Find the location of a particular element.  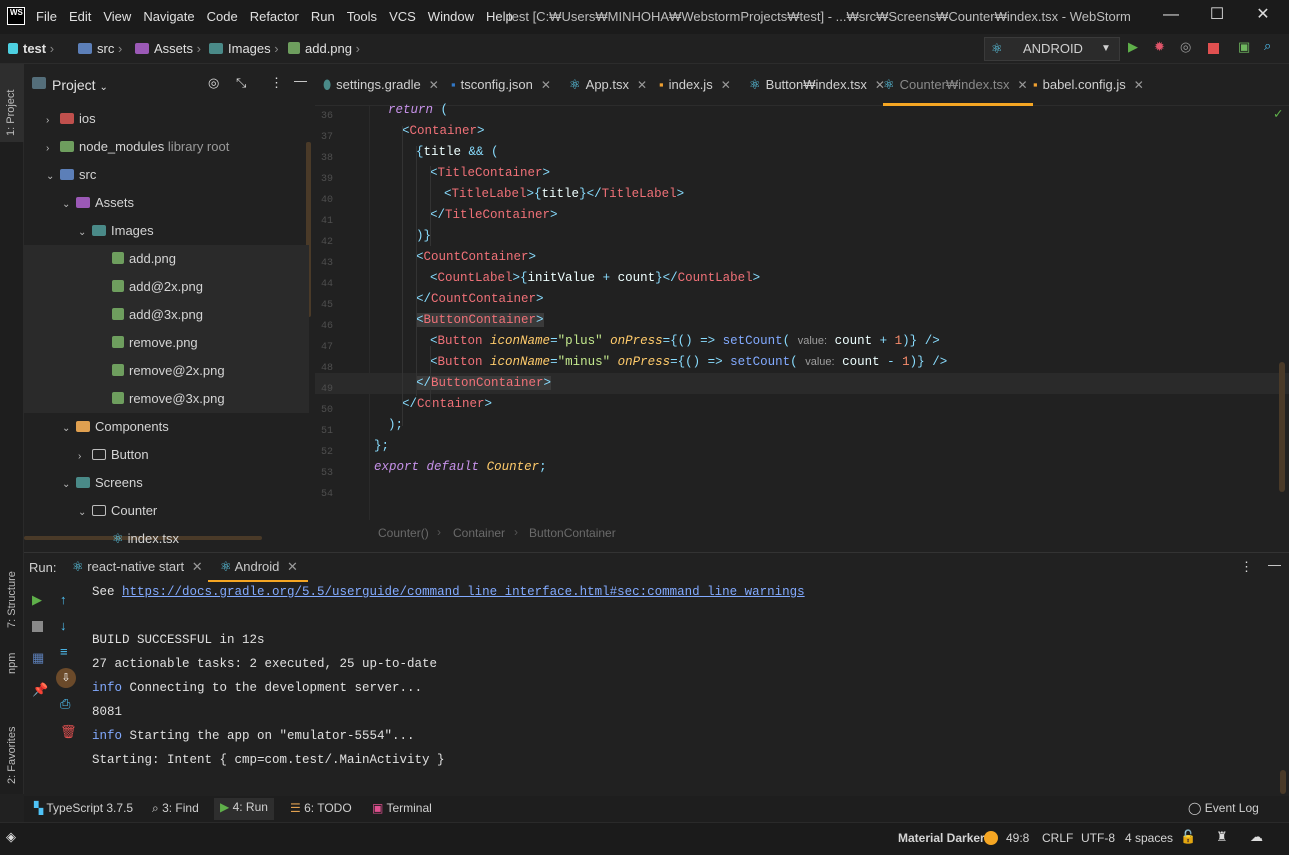

tree-item: add@3x.png is located at coordinates (166, 315).